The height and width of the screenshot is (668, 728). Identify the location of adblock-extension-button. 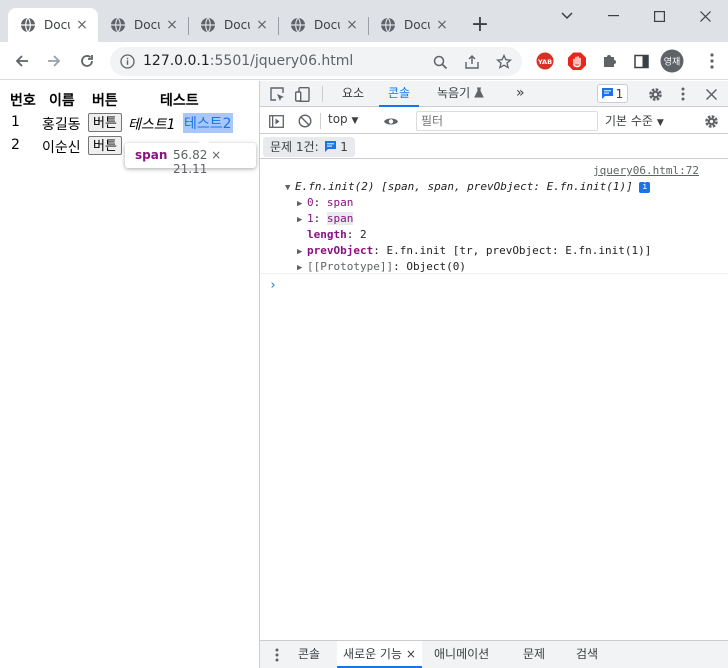
(577, 61).